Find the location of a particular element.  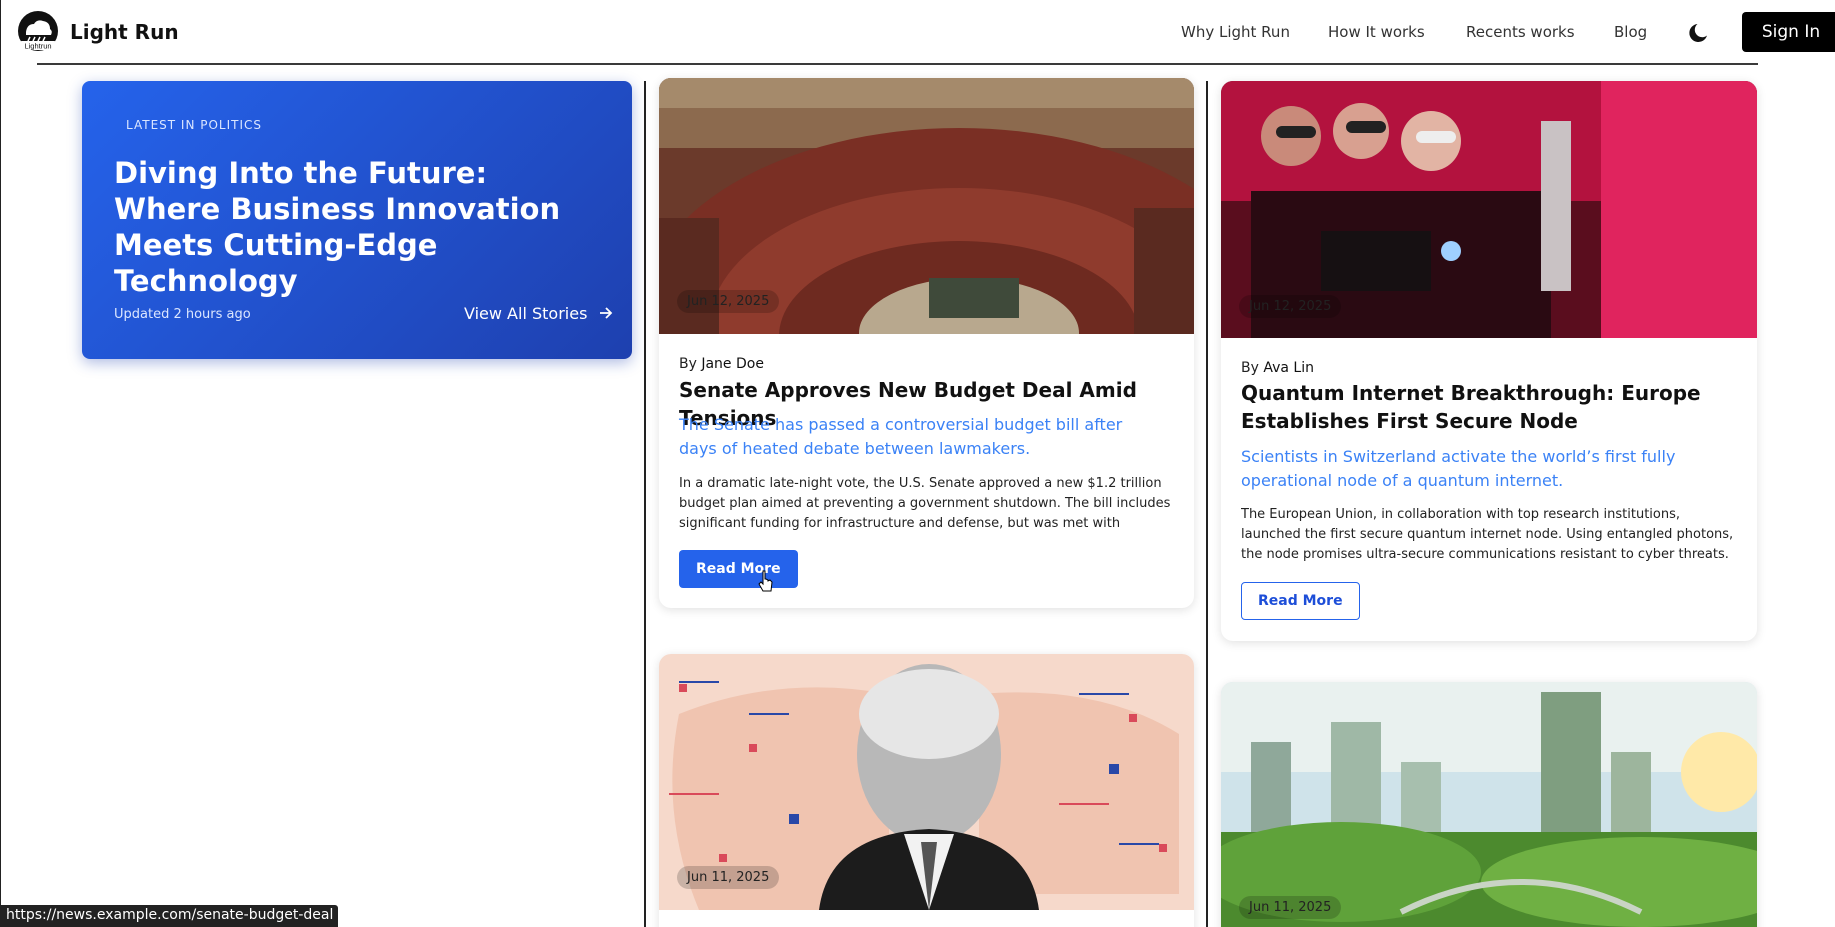

header-divider is located at coordinates (897, 64).